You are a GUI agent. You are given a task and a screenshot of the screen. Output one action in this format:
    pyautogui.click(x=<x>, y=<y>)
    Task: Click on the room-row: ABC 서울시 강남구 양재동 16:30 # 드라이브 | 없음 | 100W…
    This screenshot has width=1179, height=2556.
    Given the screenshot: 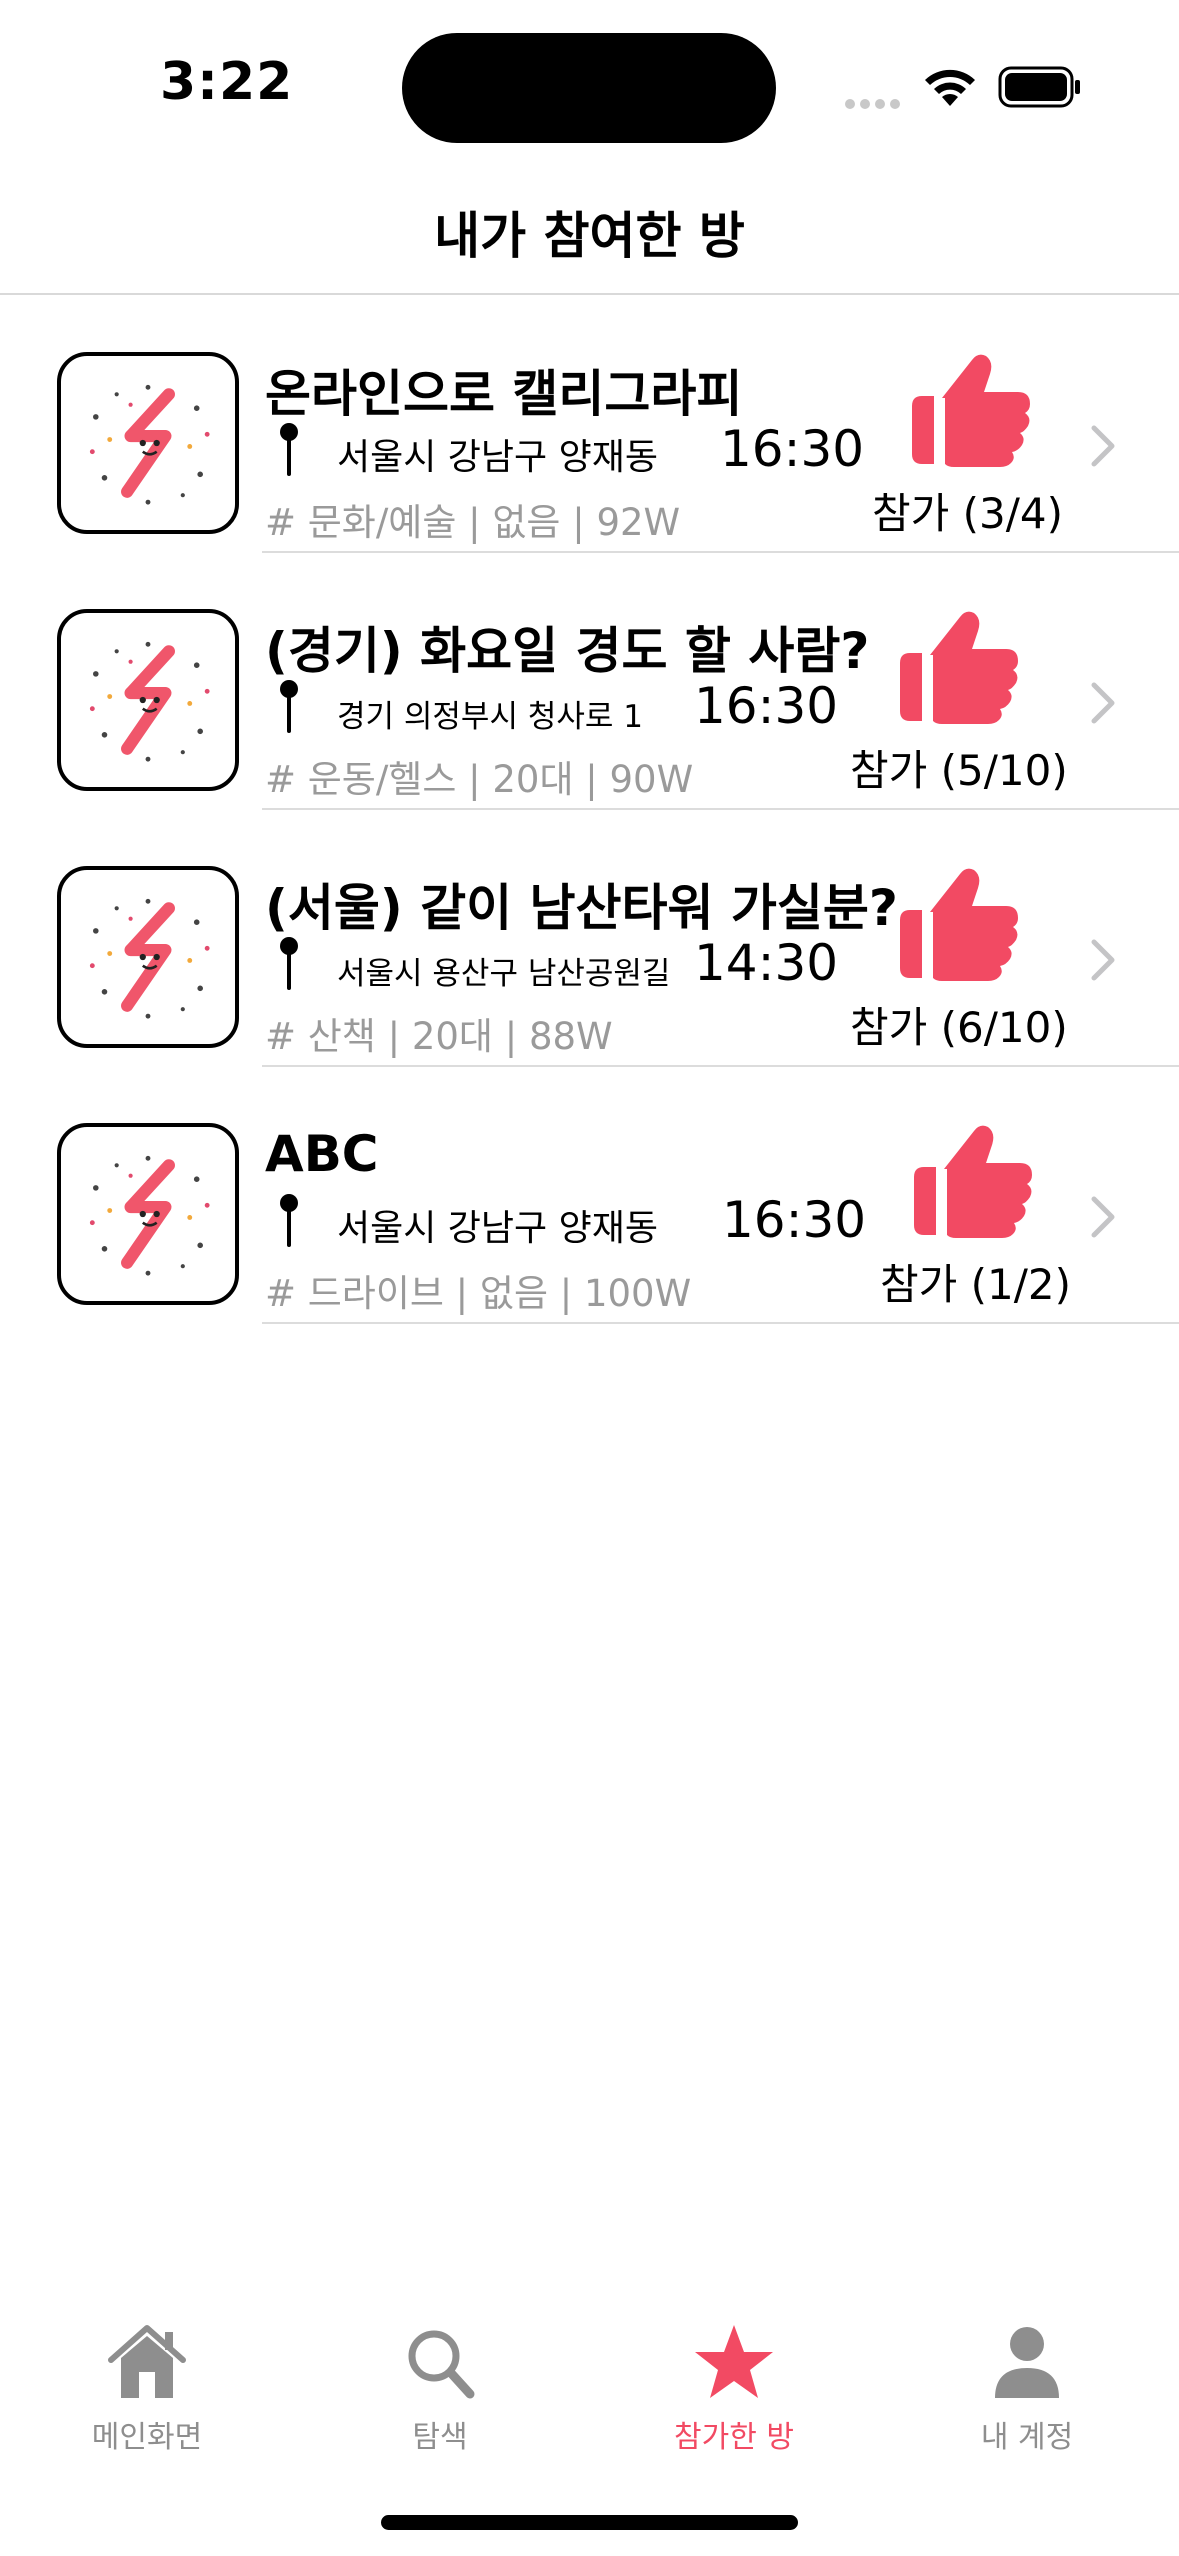 What is the action you would take?
    pyautogui.click(x=589, y=1195)
    